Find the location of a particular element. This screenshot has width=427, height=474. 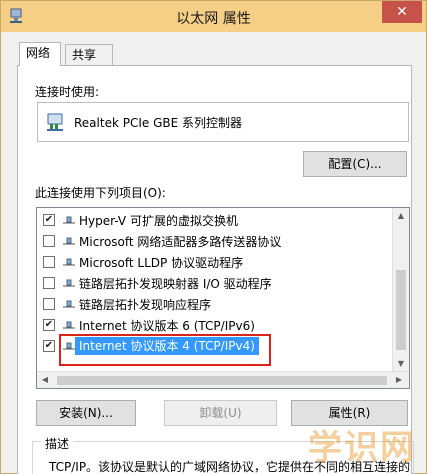

description-text: TCP/IP。该协议是默认的广域网络协议，它提供在不同的相互连接的 is located at coordinates (230, 467).